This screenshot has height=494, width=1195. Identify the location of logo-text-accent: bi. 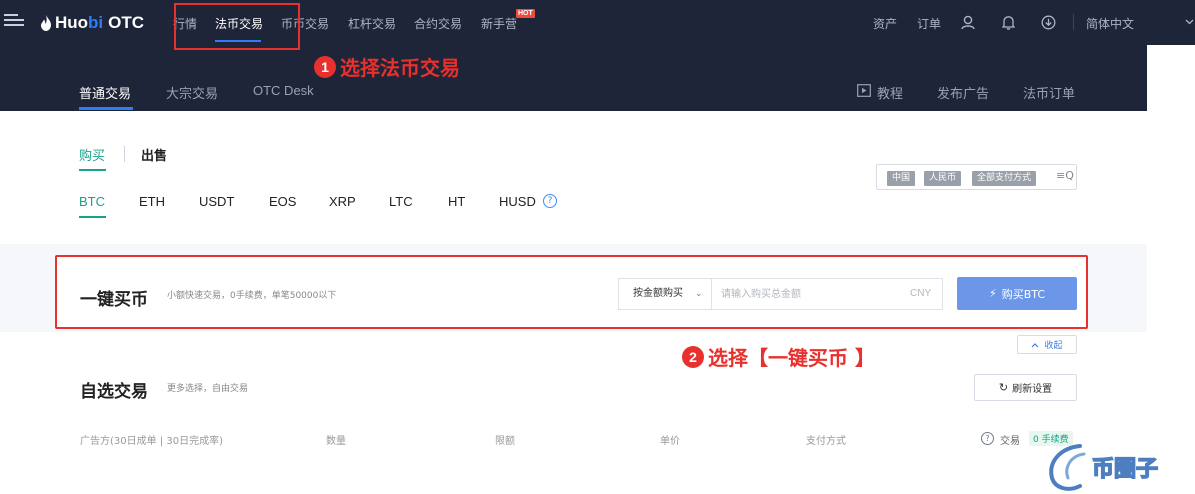
(96, 22).